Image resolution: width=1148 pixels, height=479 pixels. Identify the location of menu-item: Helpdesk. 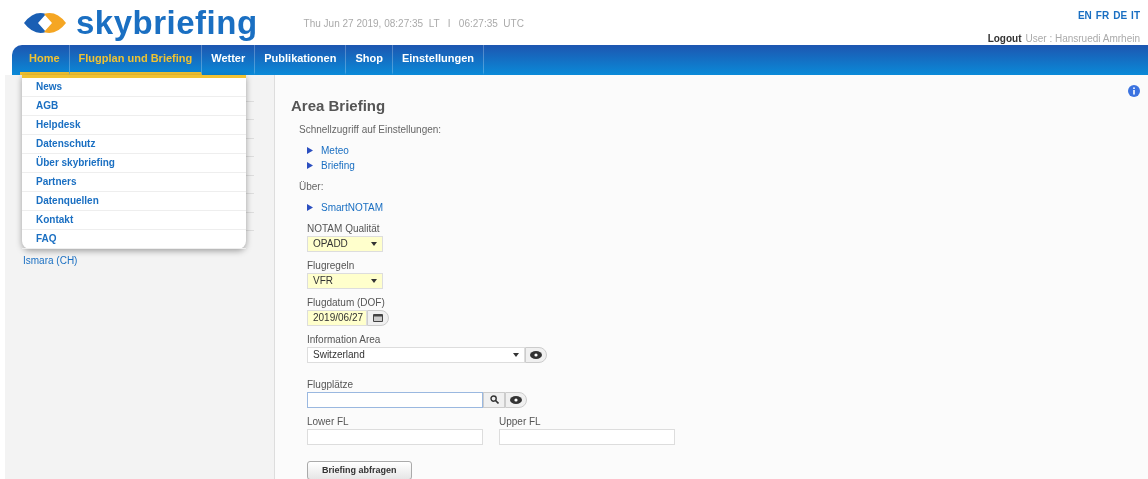
(134, 125).